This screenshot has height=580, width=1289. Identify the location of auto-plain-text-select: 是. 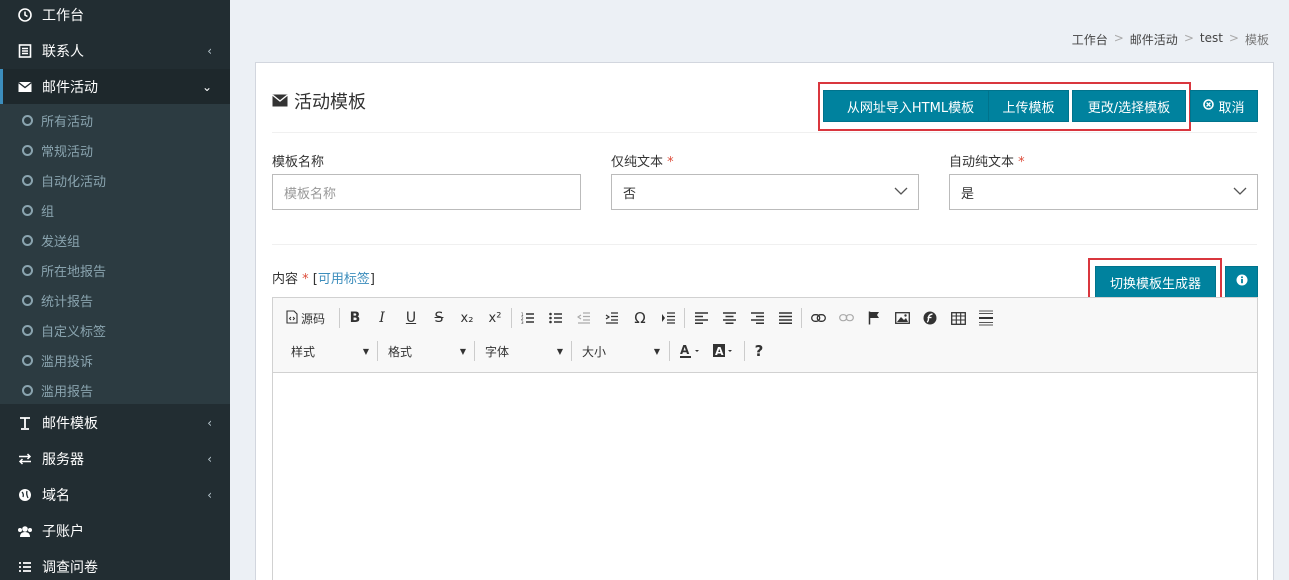
(1103, 192).